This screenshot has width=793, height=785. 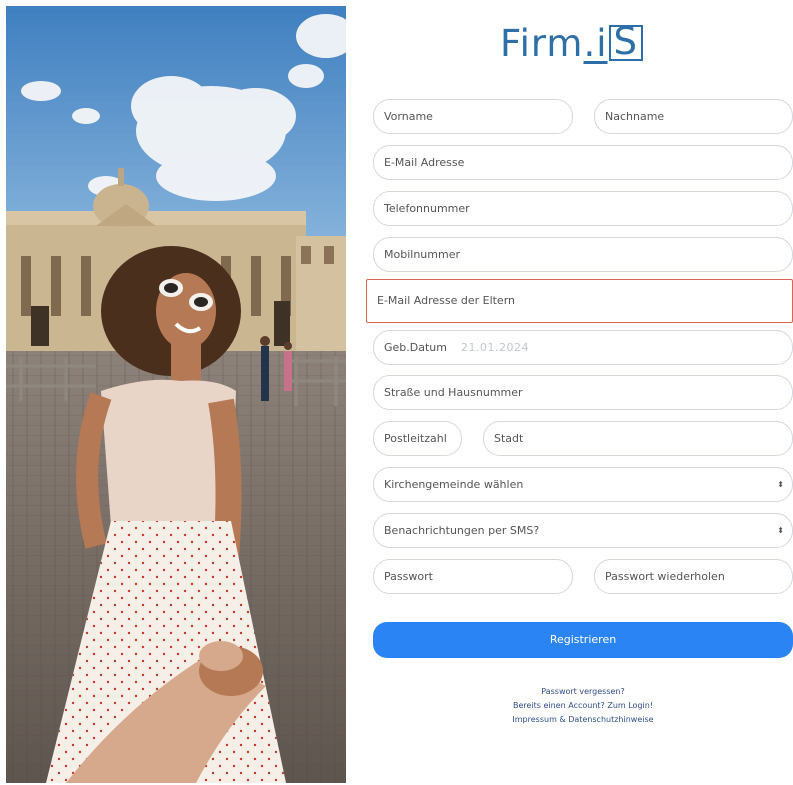 What do you see at coordinates (446, 300) in the screenshot?
I see `parent-email-placeholder: E-Mail Adresse der Eltern` at bounding box center [446, 300].